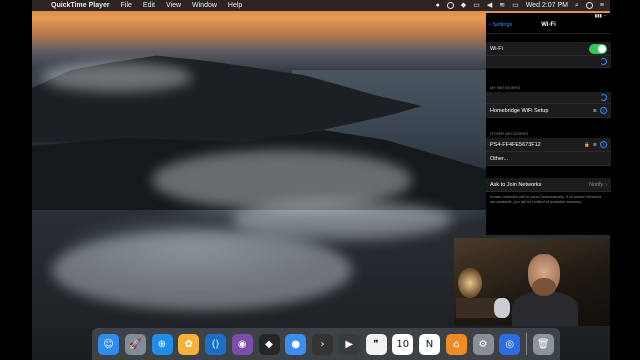 The image size is (640, 360). What do you see at coordinates (438, 5) in the screenshot?
I see `record-icon: ●` at bounding box center [438, 5].